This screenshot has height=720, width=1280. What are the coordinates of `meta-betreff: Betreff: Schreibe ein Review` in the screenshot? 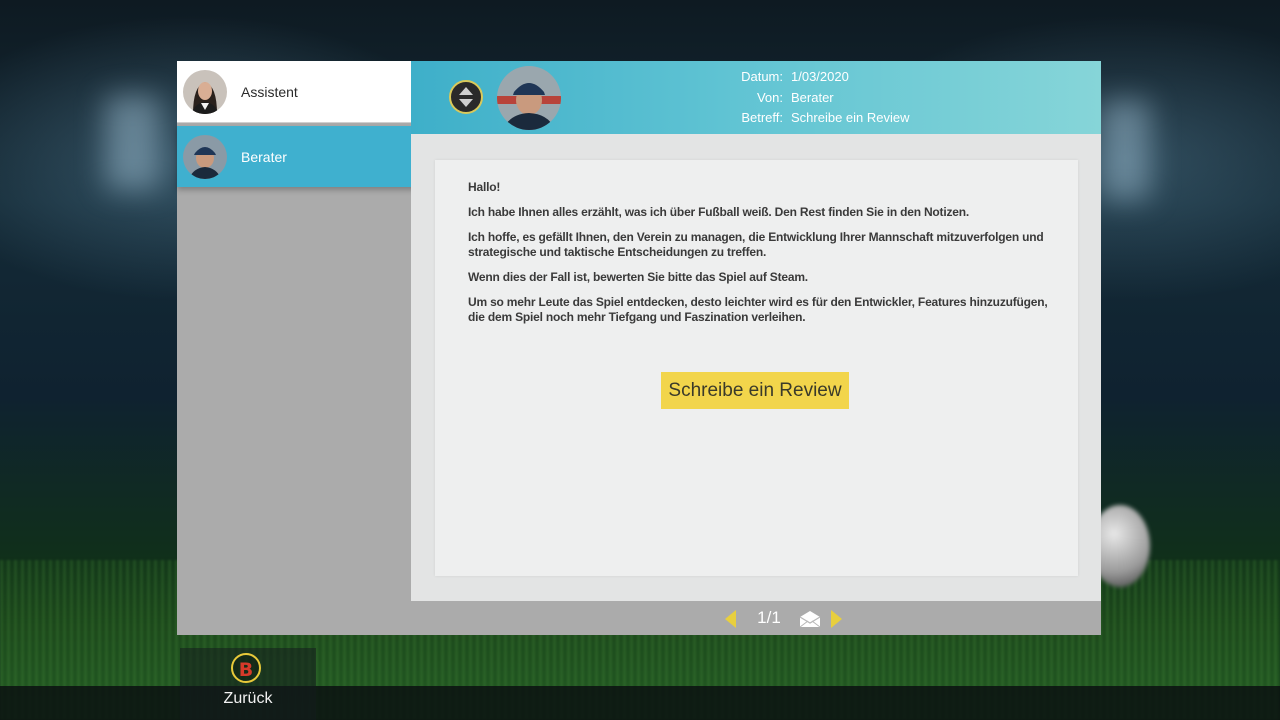 It's located at (853, 118).